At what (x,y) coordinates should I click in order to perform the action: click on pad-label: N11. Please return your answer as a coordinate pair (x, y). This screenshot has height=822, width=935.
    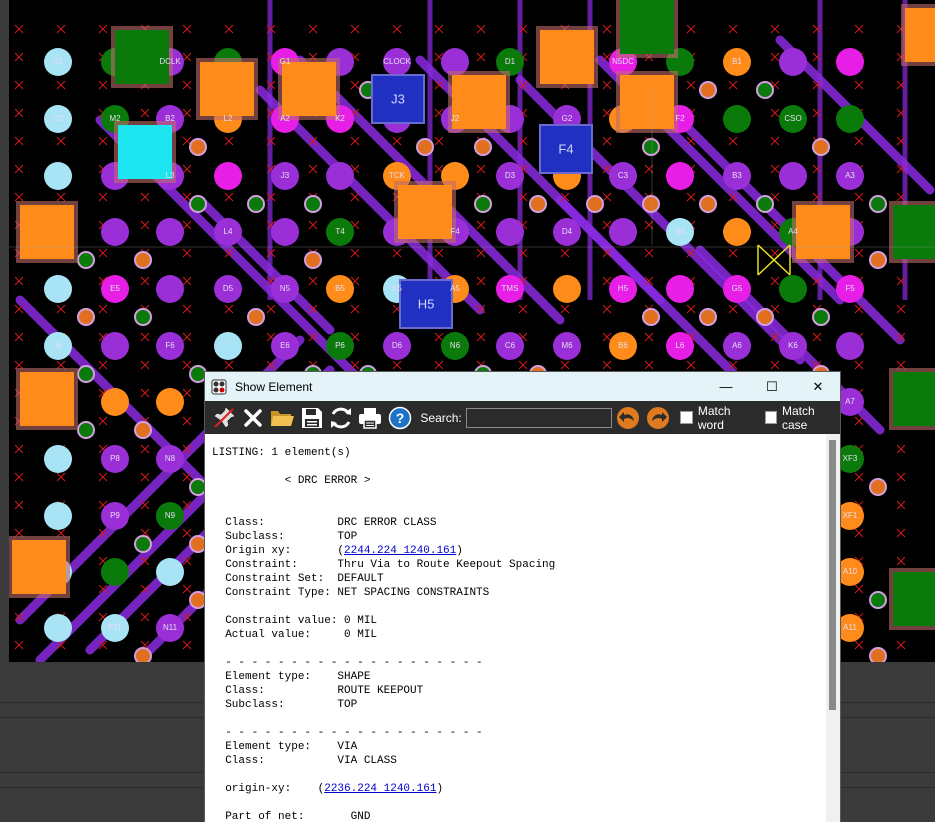
    Looking at the image, I should click on (170, 627).